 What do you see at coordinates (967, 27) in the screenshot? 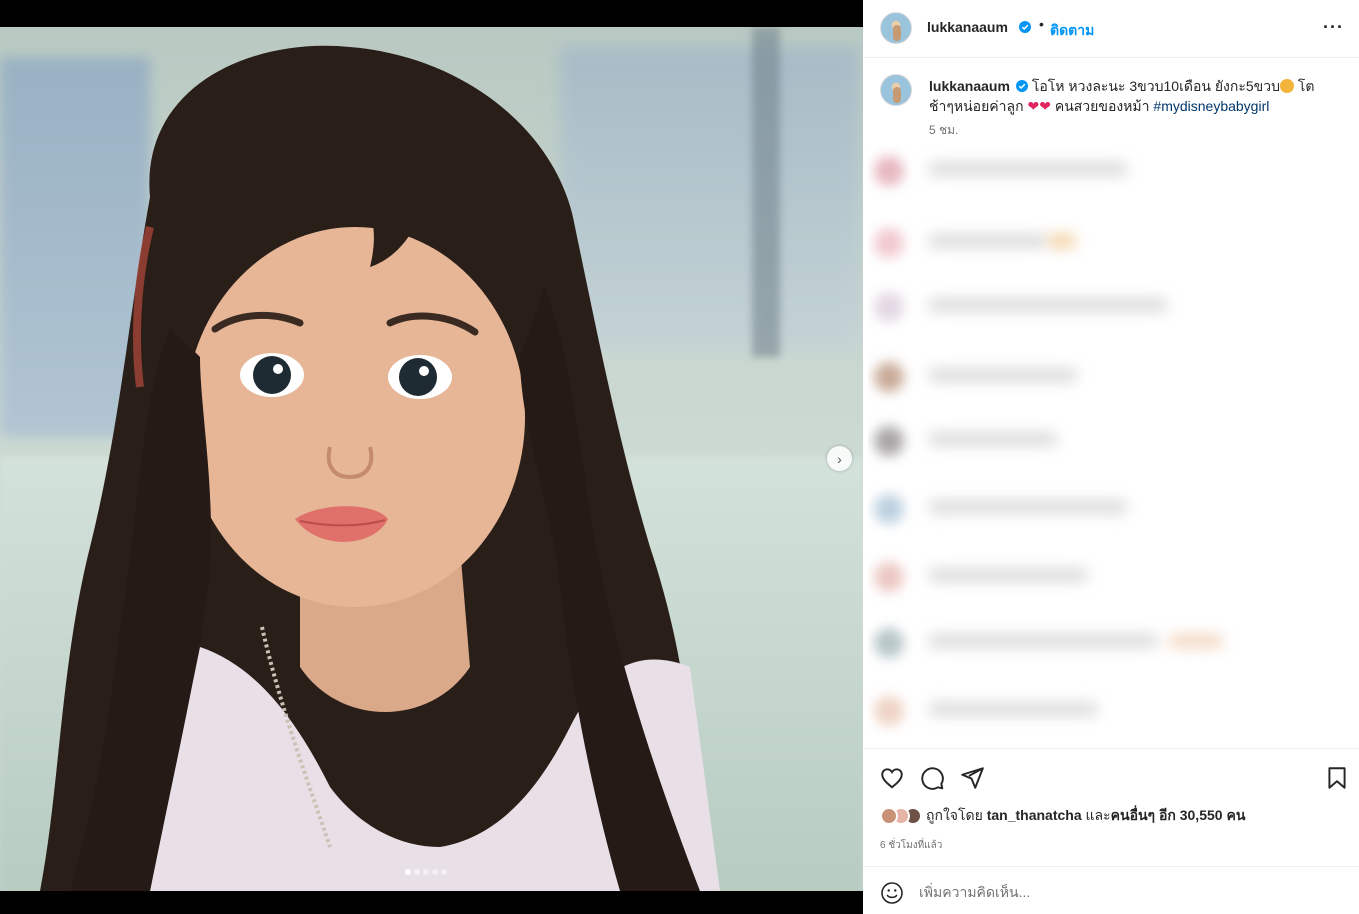
I see `username-link: lukkanaaum` at bounding box center [967, 27].